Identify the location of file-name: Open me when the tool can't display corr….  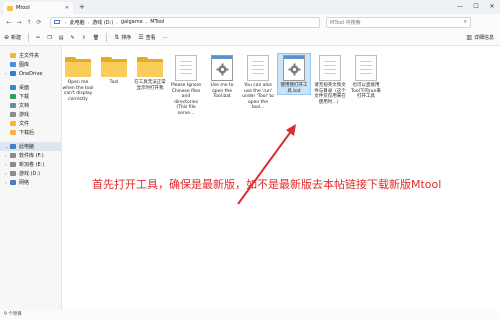
(78, 91).